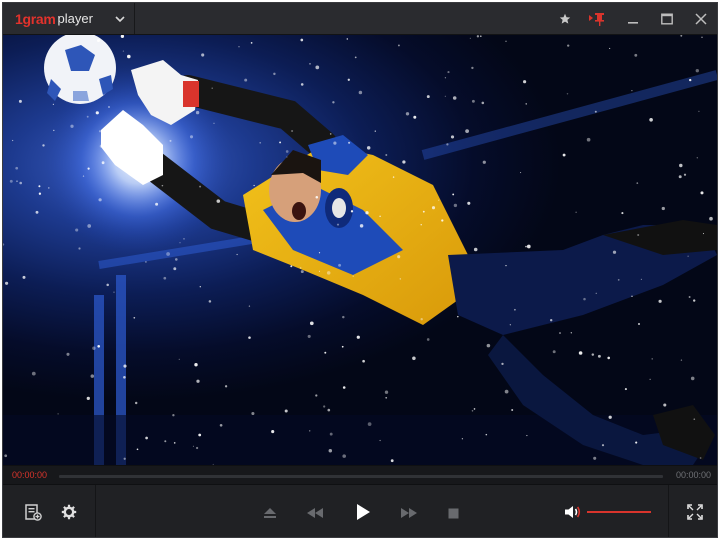 The height and width of the screenshot is (540, 720). What do you see at coordinates (69, 512) in the screenshot?
I see `settings-button` at bounding box center [69, 512].